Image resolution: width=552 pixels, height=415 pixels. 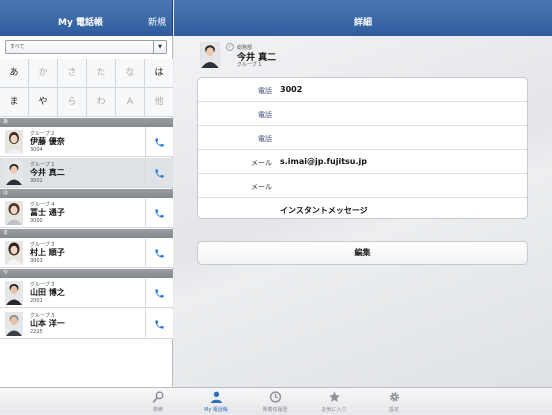 I want to click on contact-name: 伊藤 優奈, so click(x=47, y=141).